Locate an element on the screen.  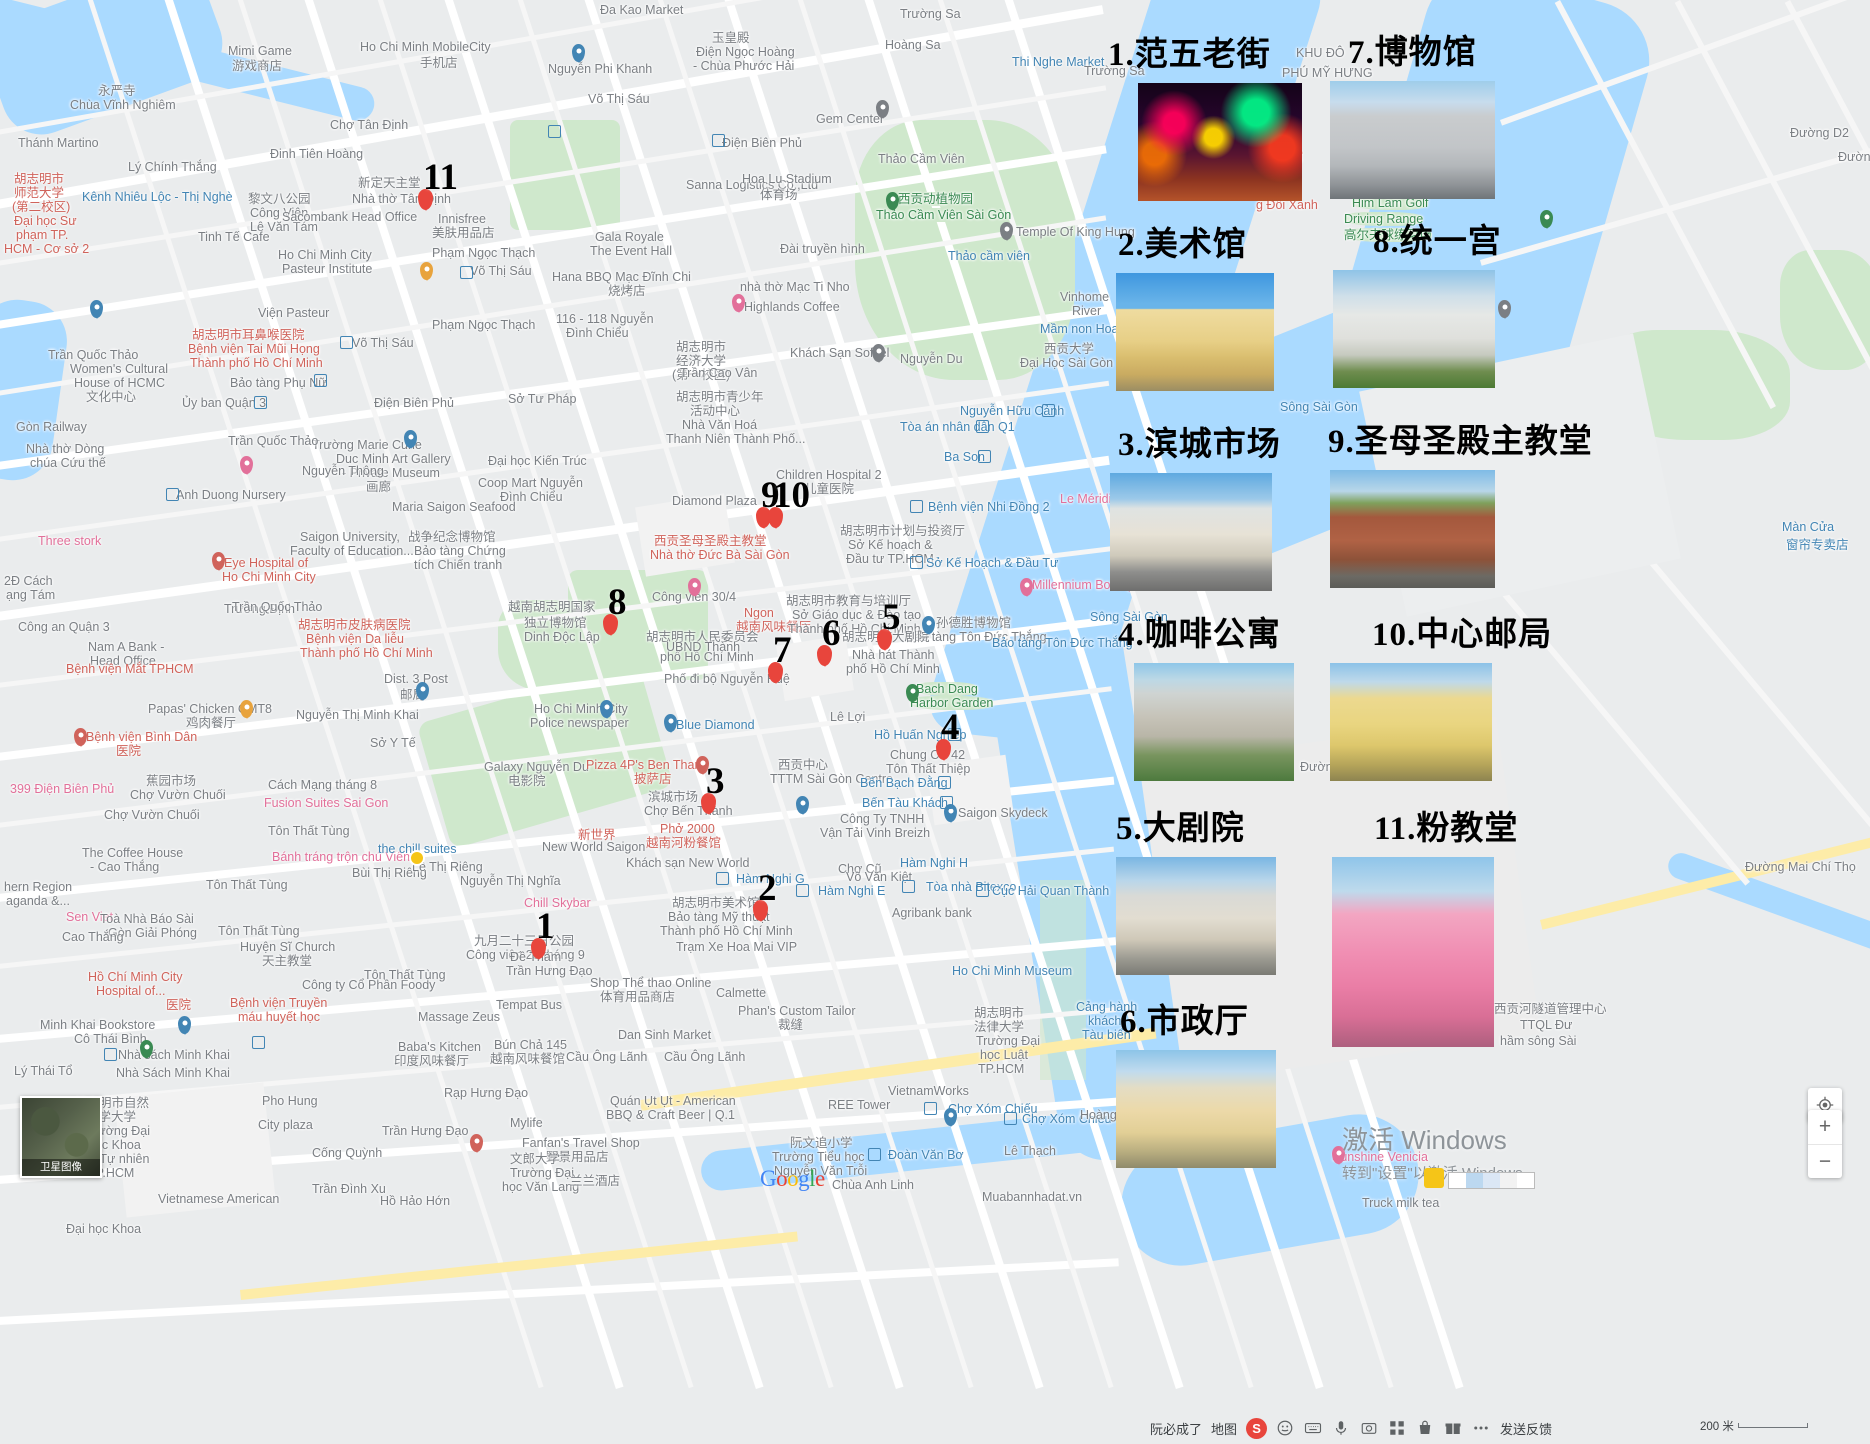
swatch-blue is located at coordinates (1474, 1180).